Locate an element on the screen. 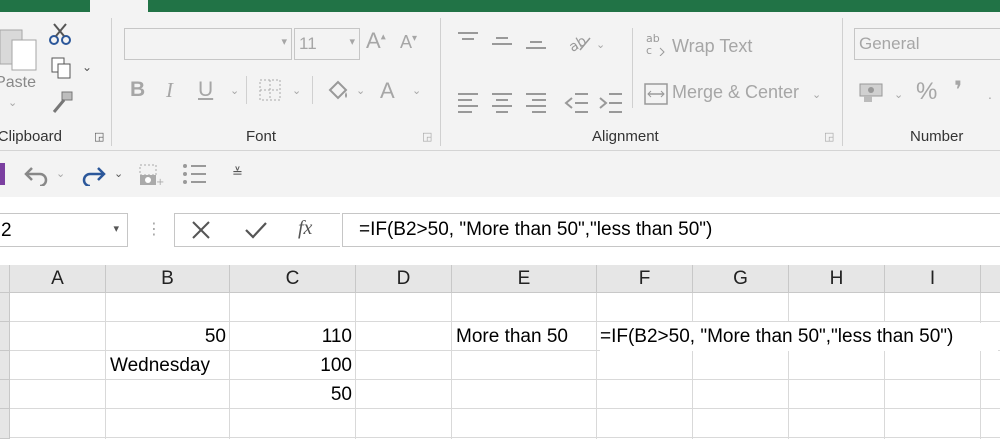 Image resolution: width=1000 pixels, height=439 pixels. align-left-icon is located at coordinates (468, 104).